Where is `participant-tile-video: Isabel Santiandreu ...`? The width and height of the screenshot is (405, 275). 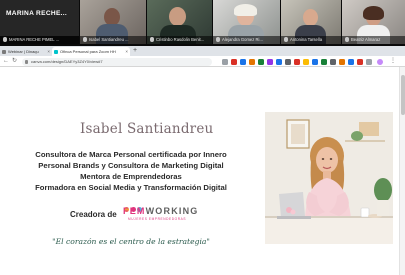
participant-tile-video: Isabel Santiandreu ... is located at coordinates (113, 22).